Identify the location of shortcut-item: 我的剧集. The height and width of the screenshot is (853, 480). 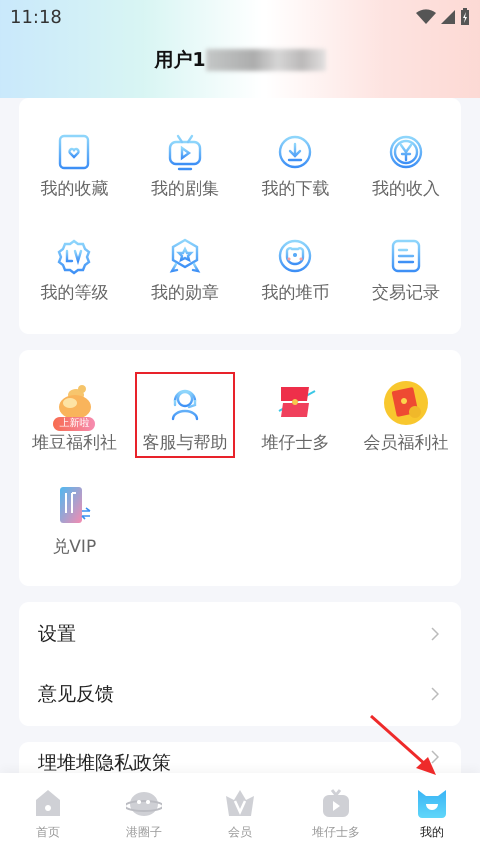
(185, 166).